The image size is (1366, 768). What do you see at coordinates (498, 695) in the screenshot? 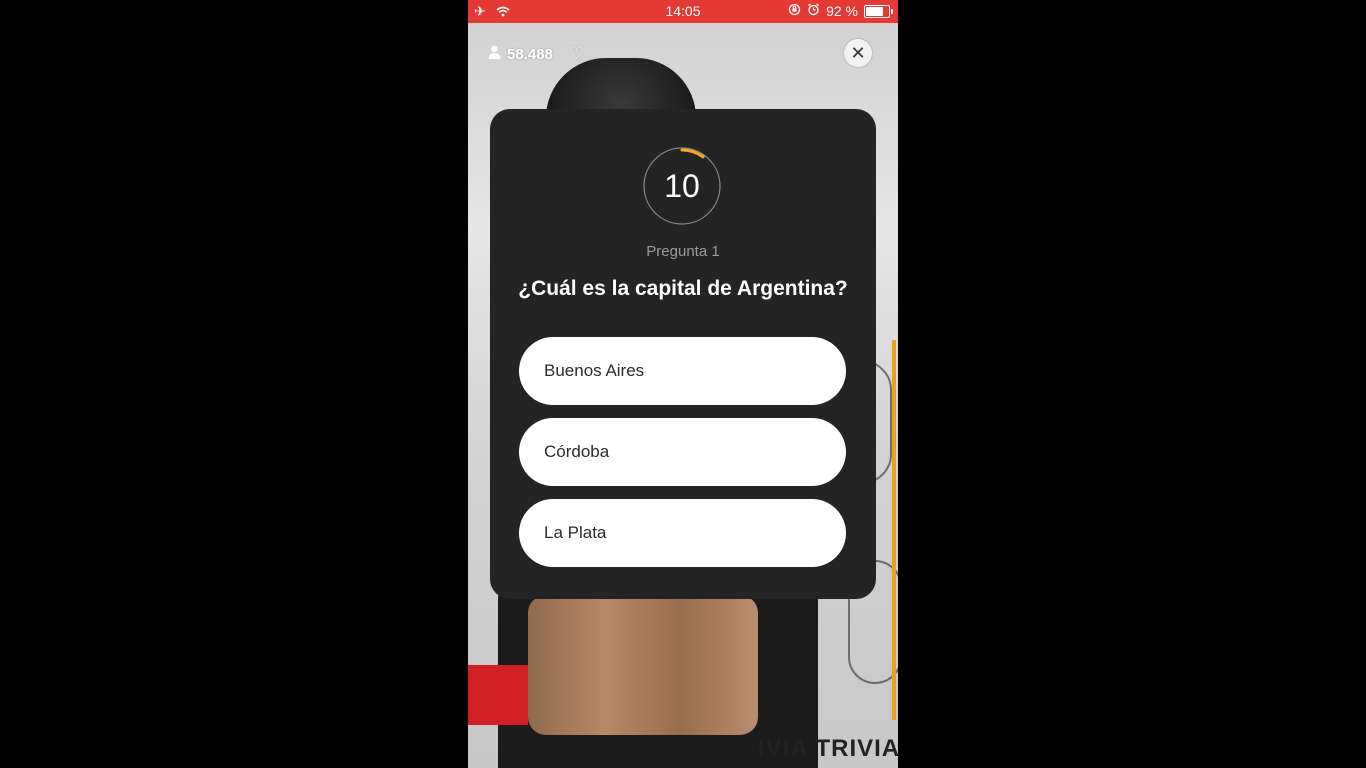
I see `video-red-strip` at bounding box center [498, 695].